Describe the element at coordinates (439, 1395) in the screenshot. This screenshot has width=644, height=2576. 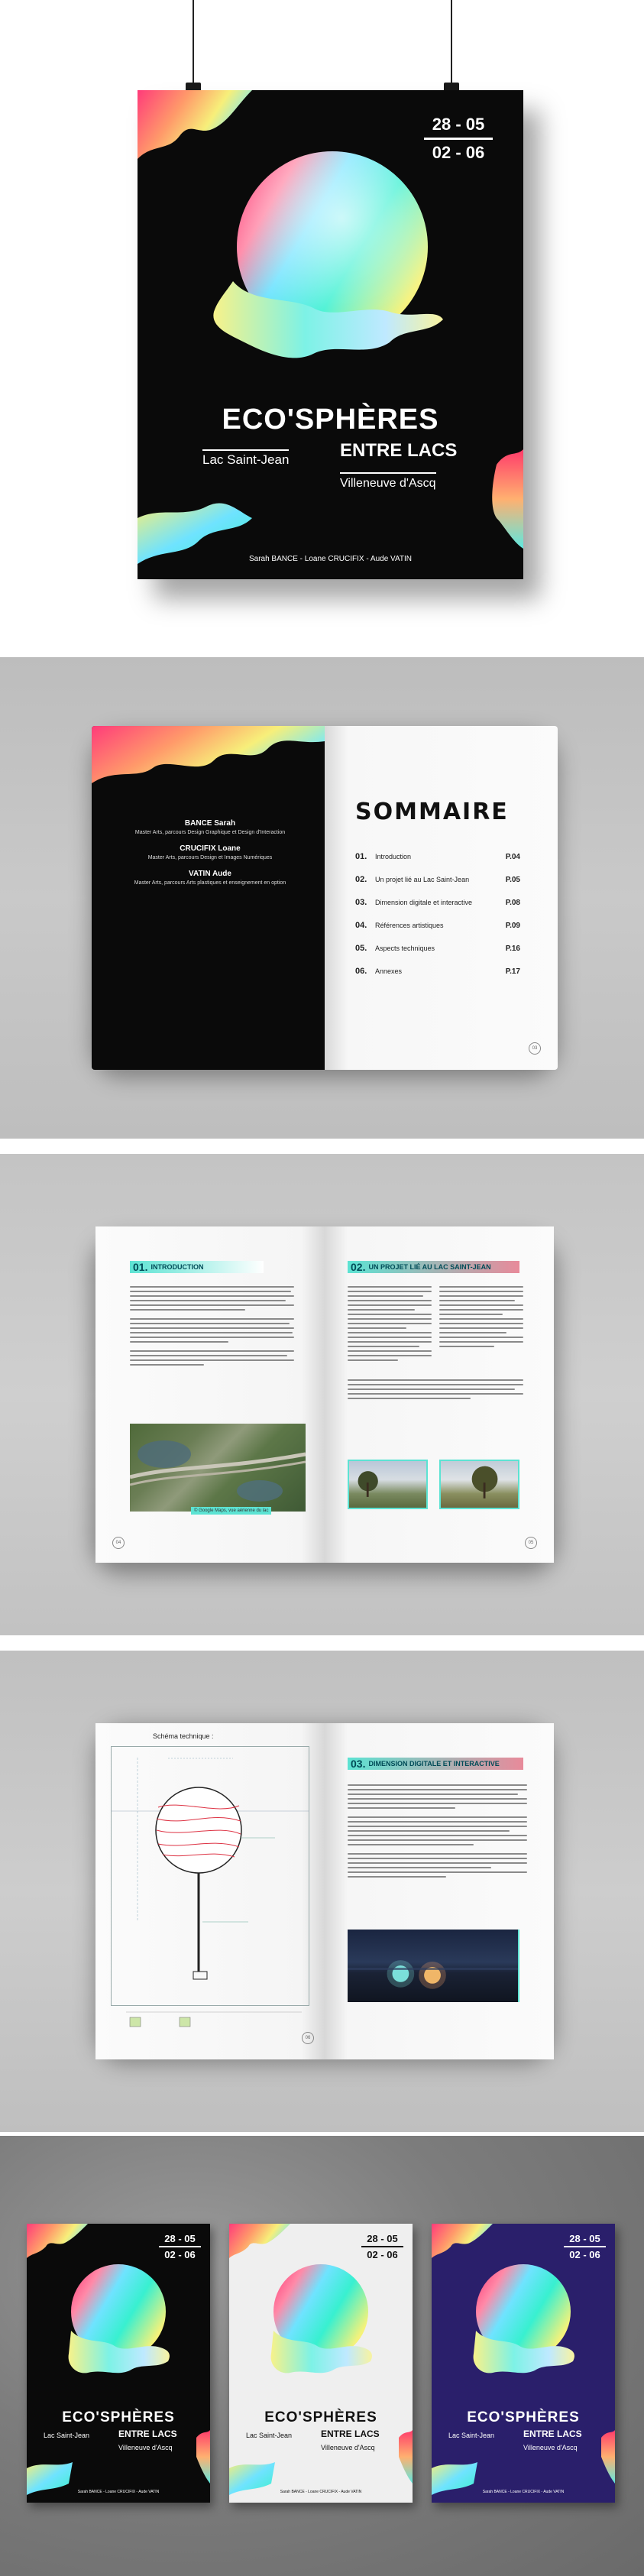
I see `right-page-intro: 02. UN PROJET LIÉ AU LAC SAINT-JEAN 05` at that location.